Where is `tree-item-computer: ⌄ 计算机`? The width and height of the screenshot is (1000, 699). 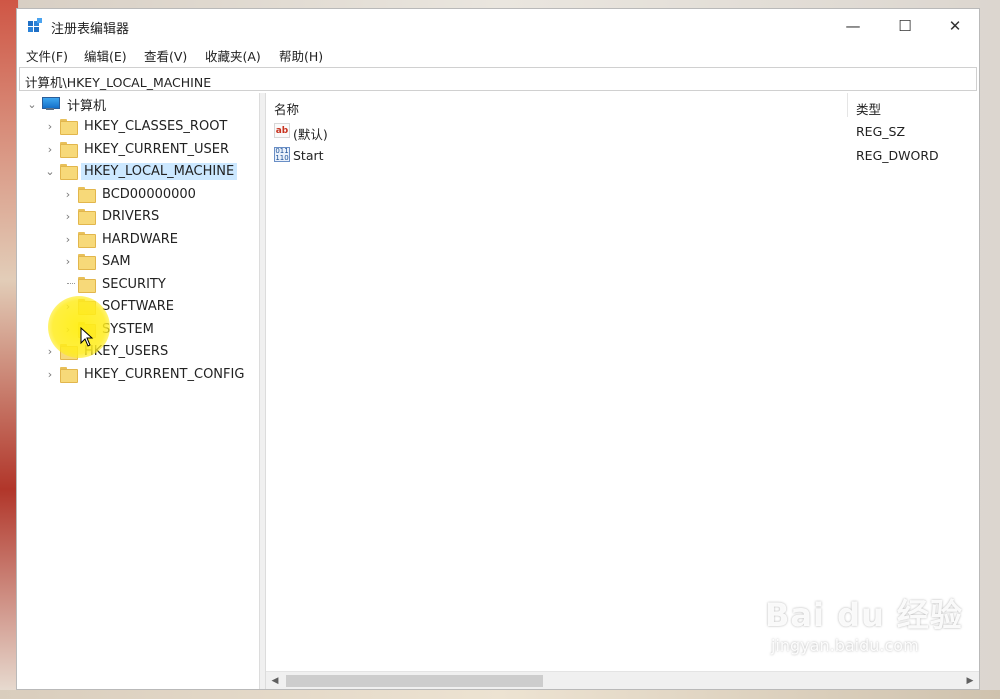 tree-item-computer: ⌄ 计算机 is located at coordinates (67, 104).